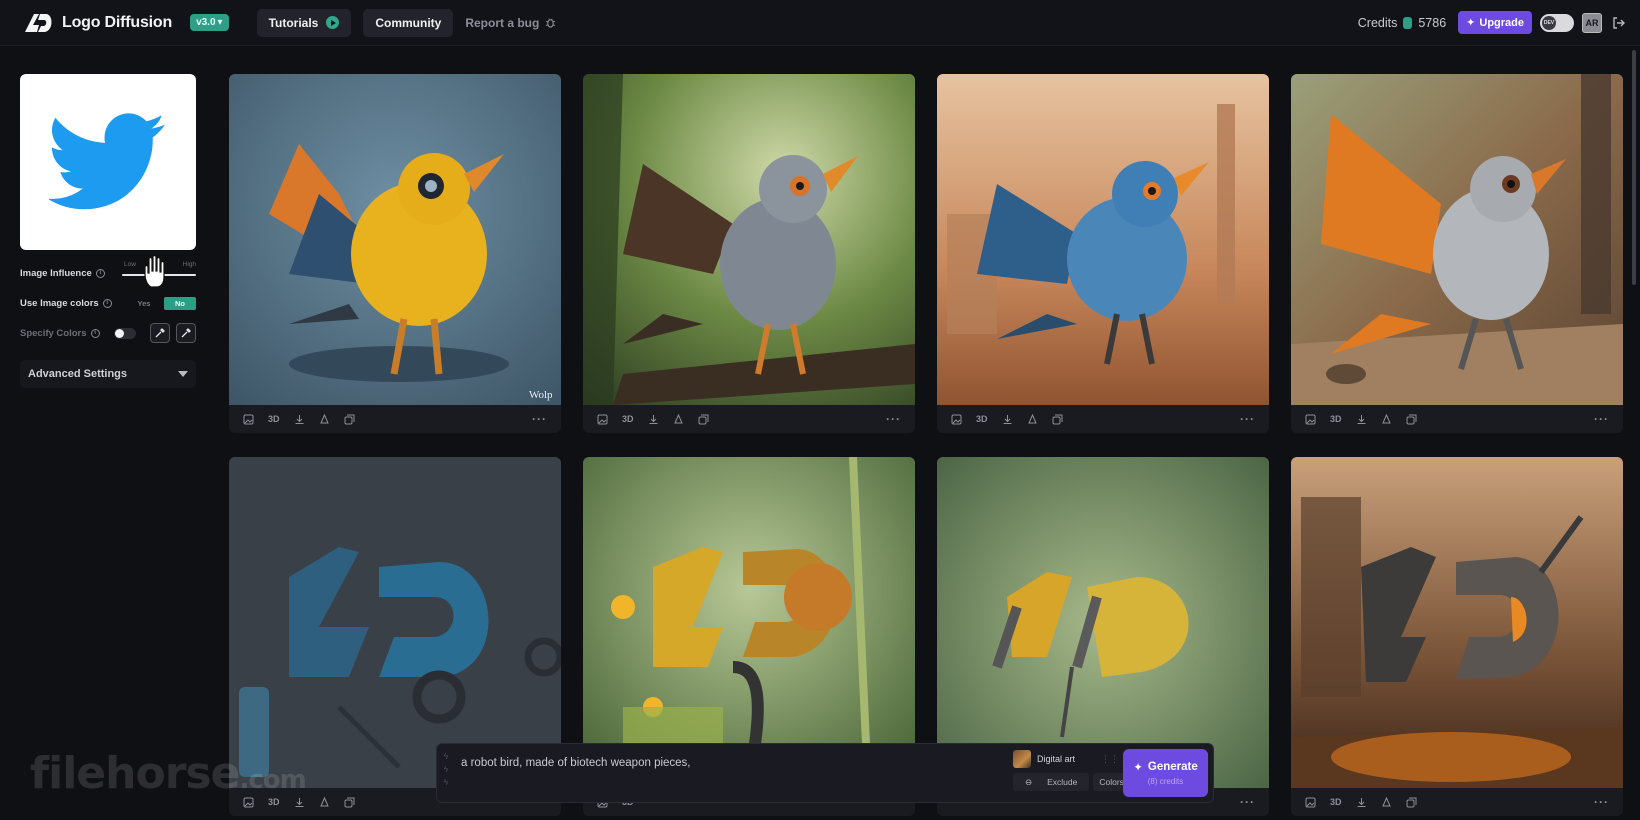 Image resolution: width=1640 pixels, height=820 pixels. I want to click on dev-mode-label: DEV, so click(1549, 22).